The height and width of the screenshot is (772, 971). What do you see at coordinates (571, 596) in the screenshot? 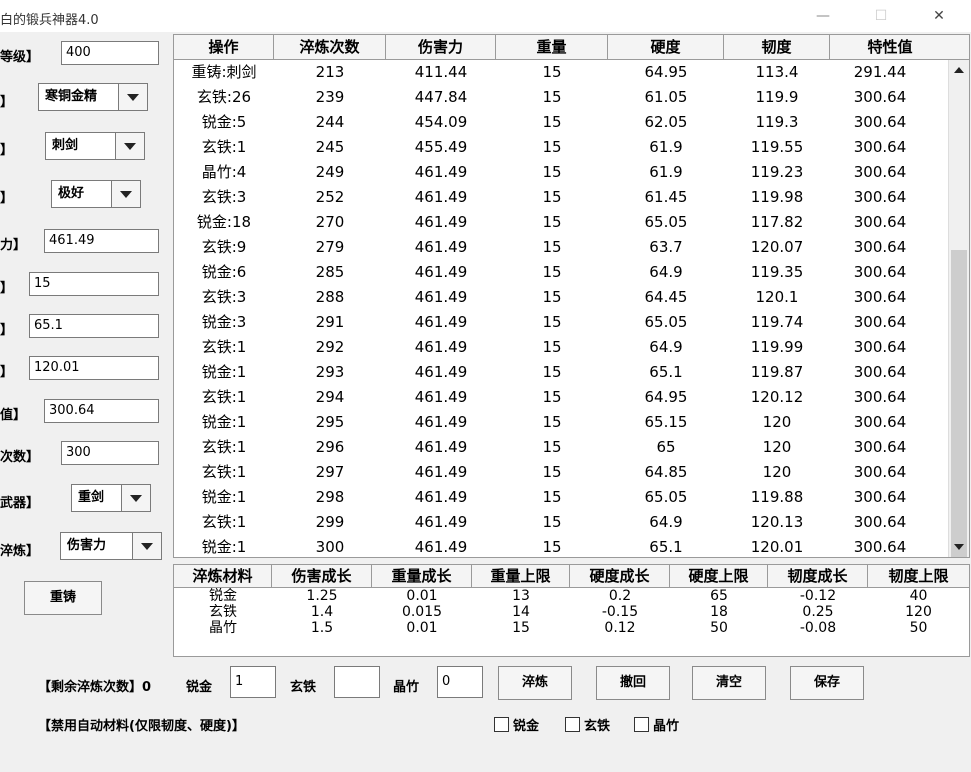
I see `material-row: 锐金 1.25 0.01 13 0.2 65 -0.12 40` at bounding box center [571, 596].